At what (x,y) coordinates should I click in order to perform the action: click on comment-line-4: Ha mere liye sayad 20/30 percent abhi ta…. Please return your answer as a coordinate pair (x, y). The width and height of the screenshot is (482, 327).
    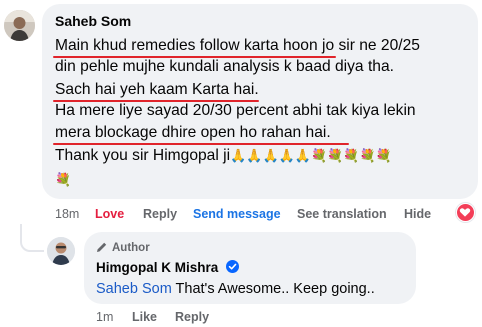
    Looking at the image, I should click on (235, 110).